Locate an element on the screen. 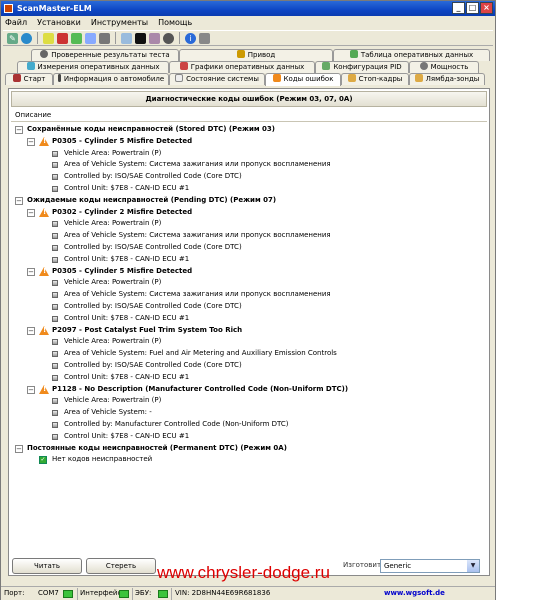  tab-test-results: Проверенные результаты теста is located at coordinates (105, 55).